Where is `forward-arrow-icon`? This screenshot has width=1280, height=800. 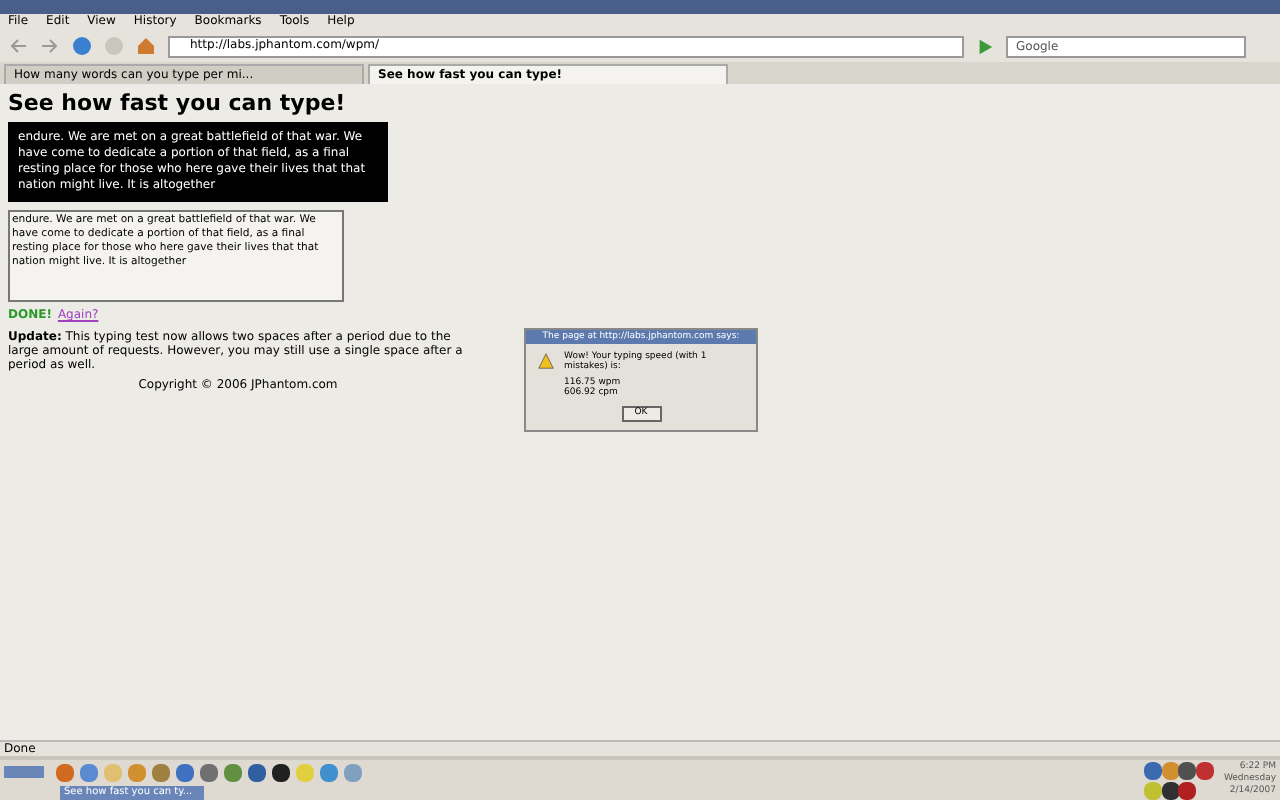
forward-arrow-icon is located at coordinates (50, 46).